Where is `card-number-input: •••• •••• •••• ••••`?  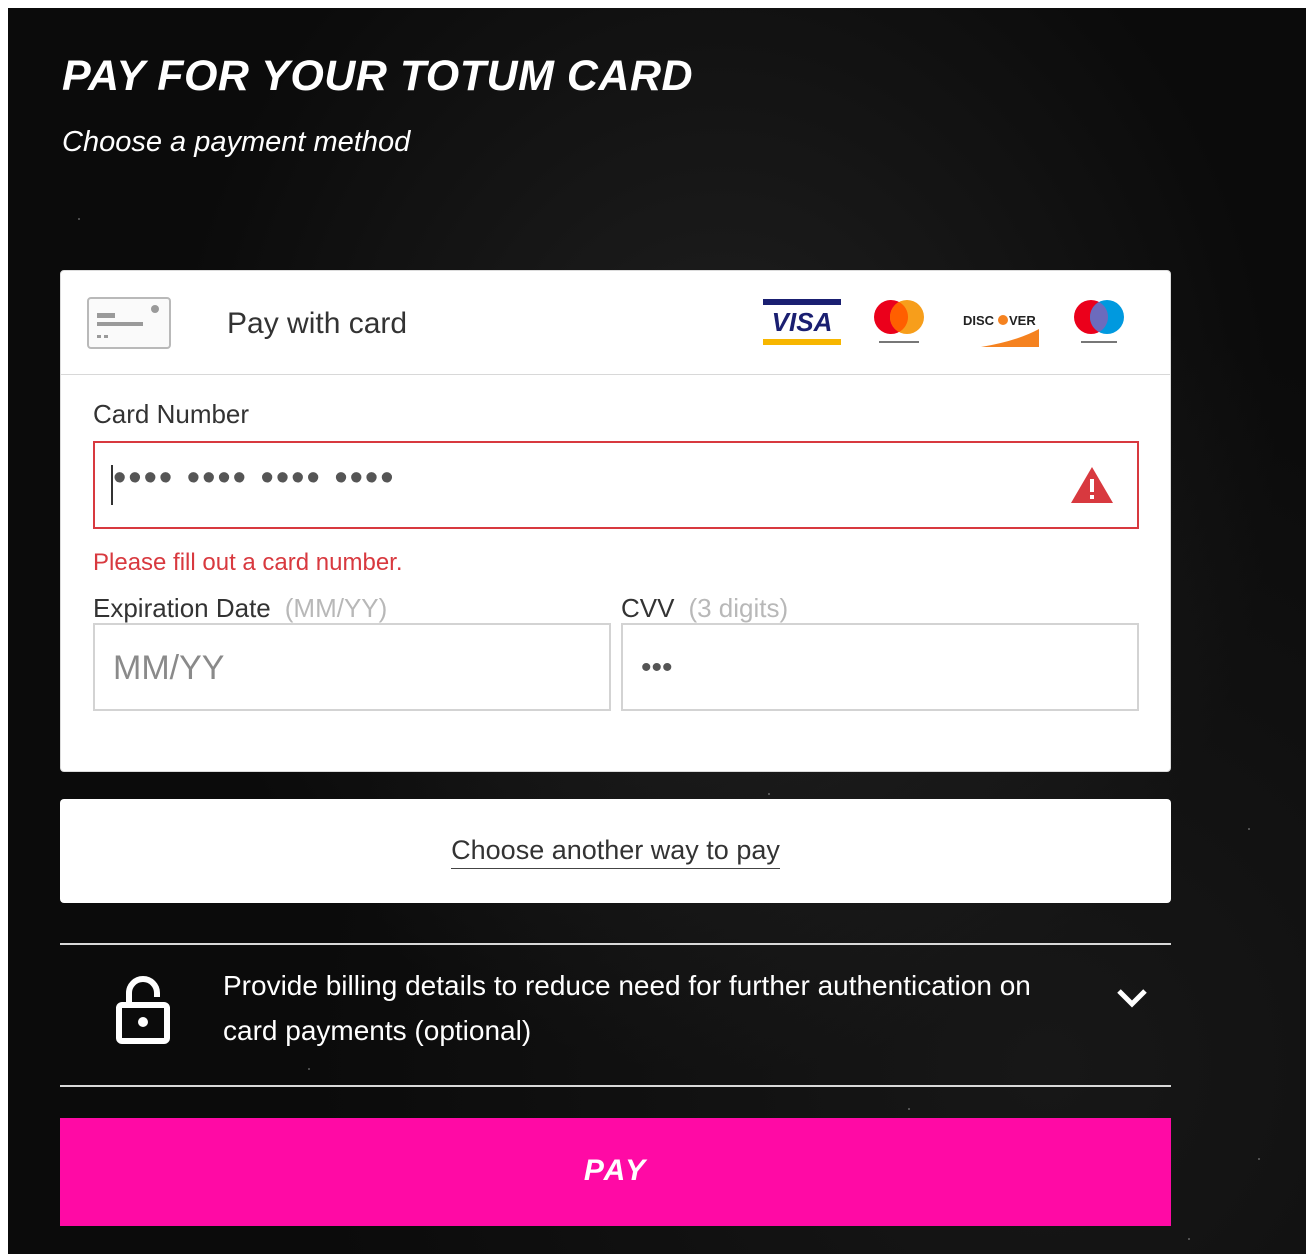 card-number-input: •••• •••• •••• •••• is located at coordinates (616, 485).